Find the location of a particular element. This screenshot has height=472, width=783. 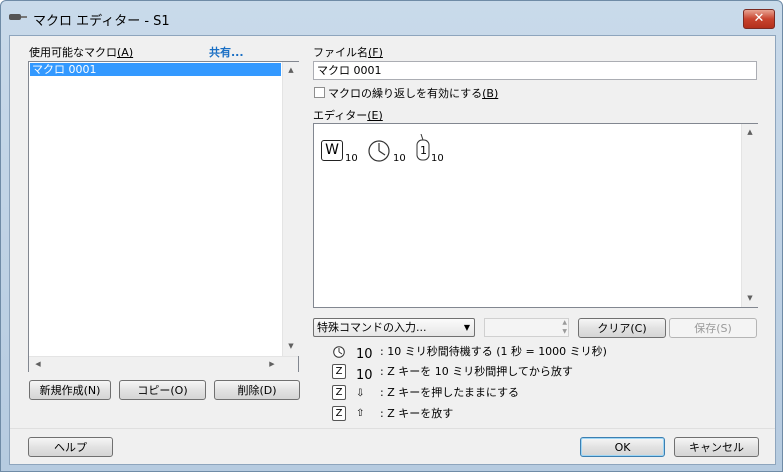

mouse-app-icon is located at coordinates (18, 17).